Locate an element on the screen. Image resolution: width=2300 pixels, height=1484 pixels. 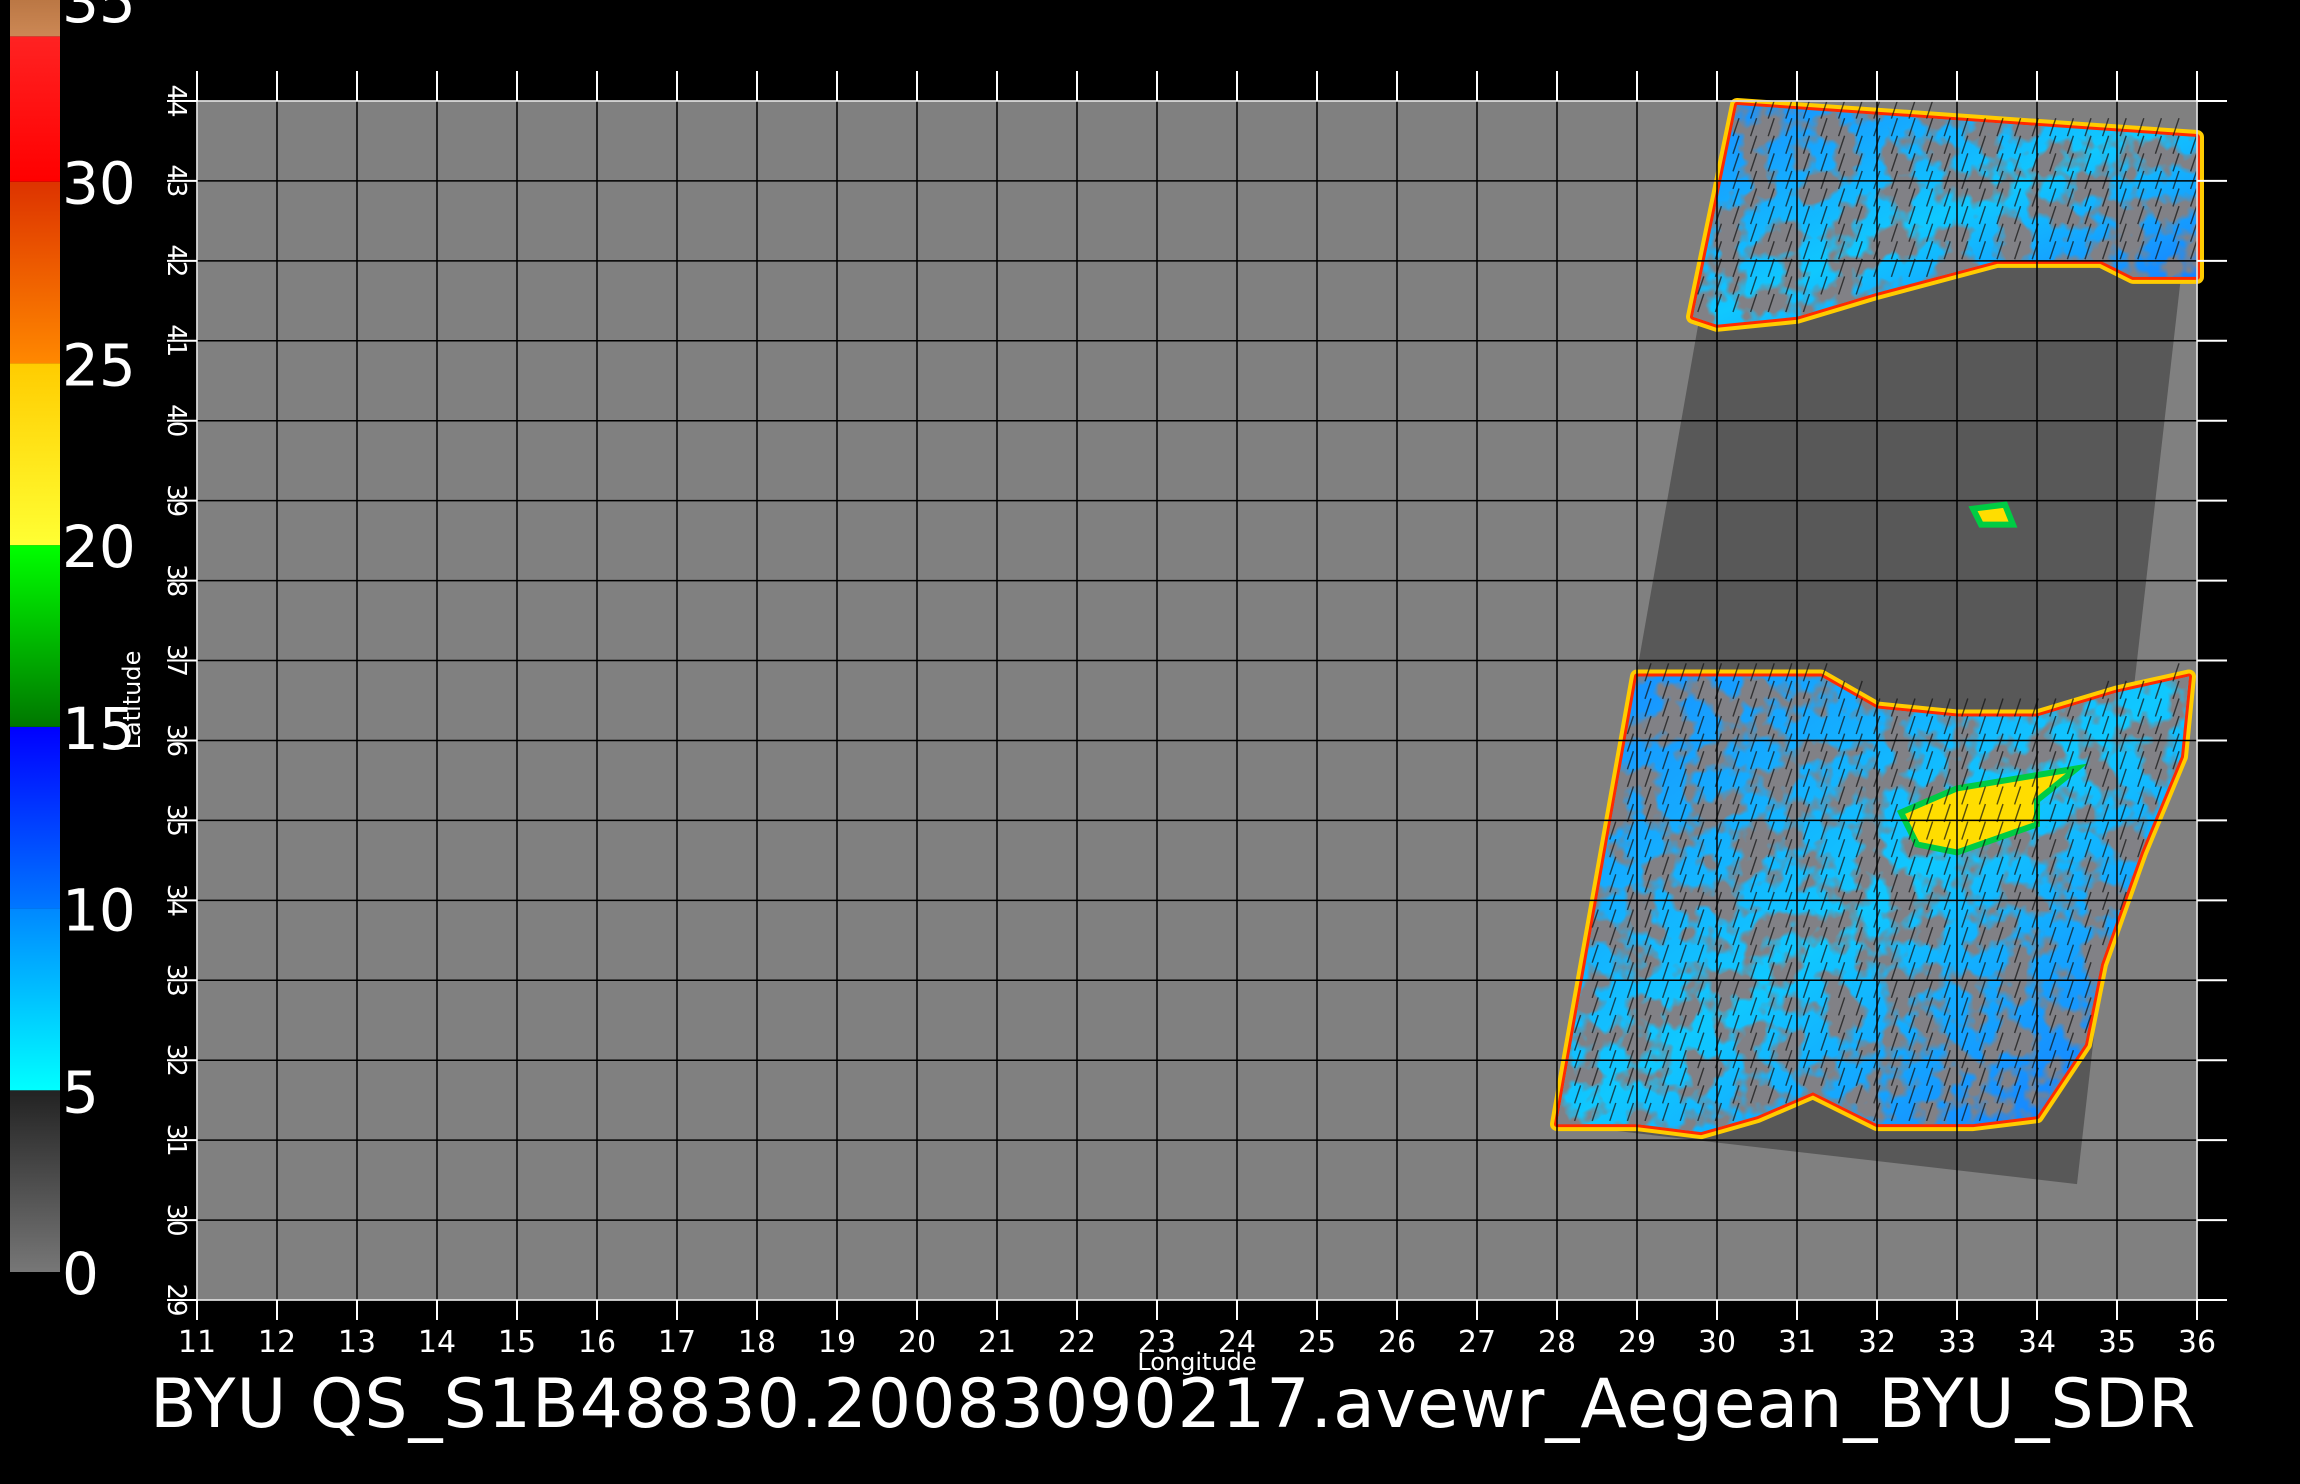
lat-tick-label: 33 is located at coordinates (176, 980).